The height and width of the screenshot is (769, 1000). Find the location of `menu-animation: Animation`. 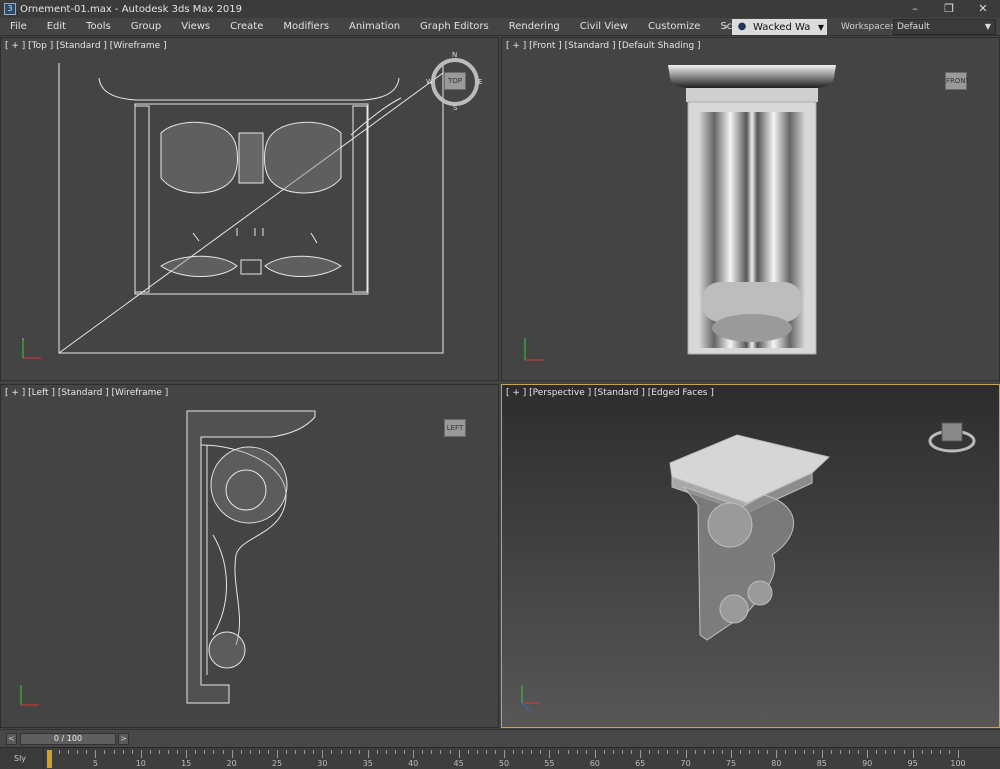

menu-animation: Animation is located at coordinates (374, 27).